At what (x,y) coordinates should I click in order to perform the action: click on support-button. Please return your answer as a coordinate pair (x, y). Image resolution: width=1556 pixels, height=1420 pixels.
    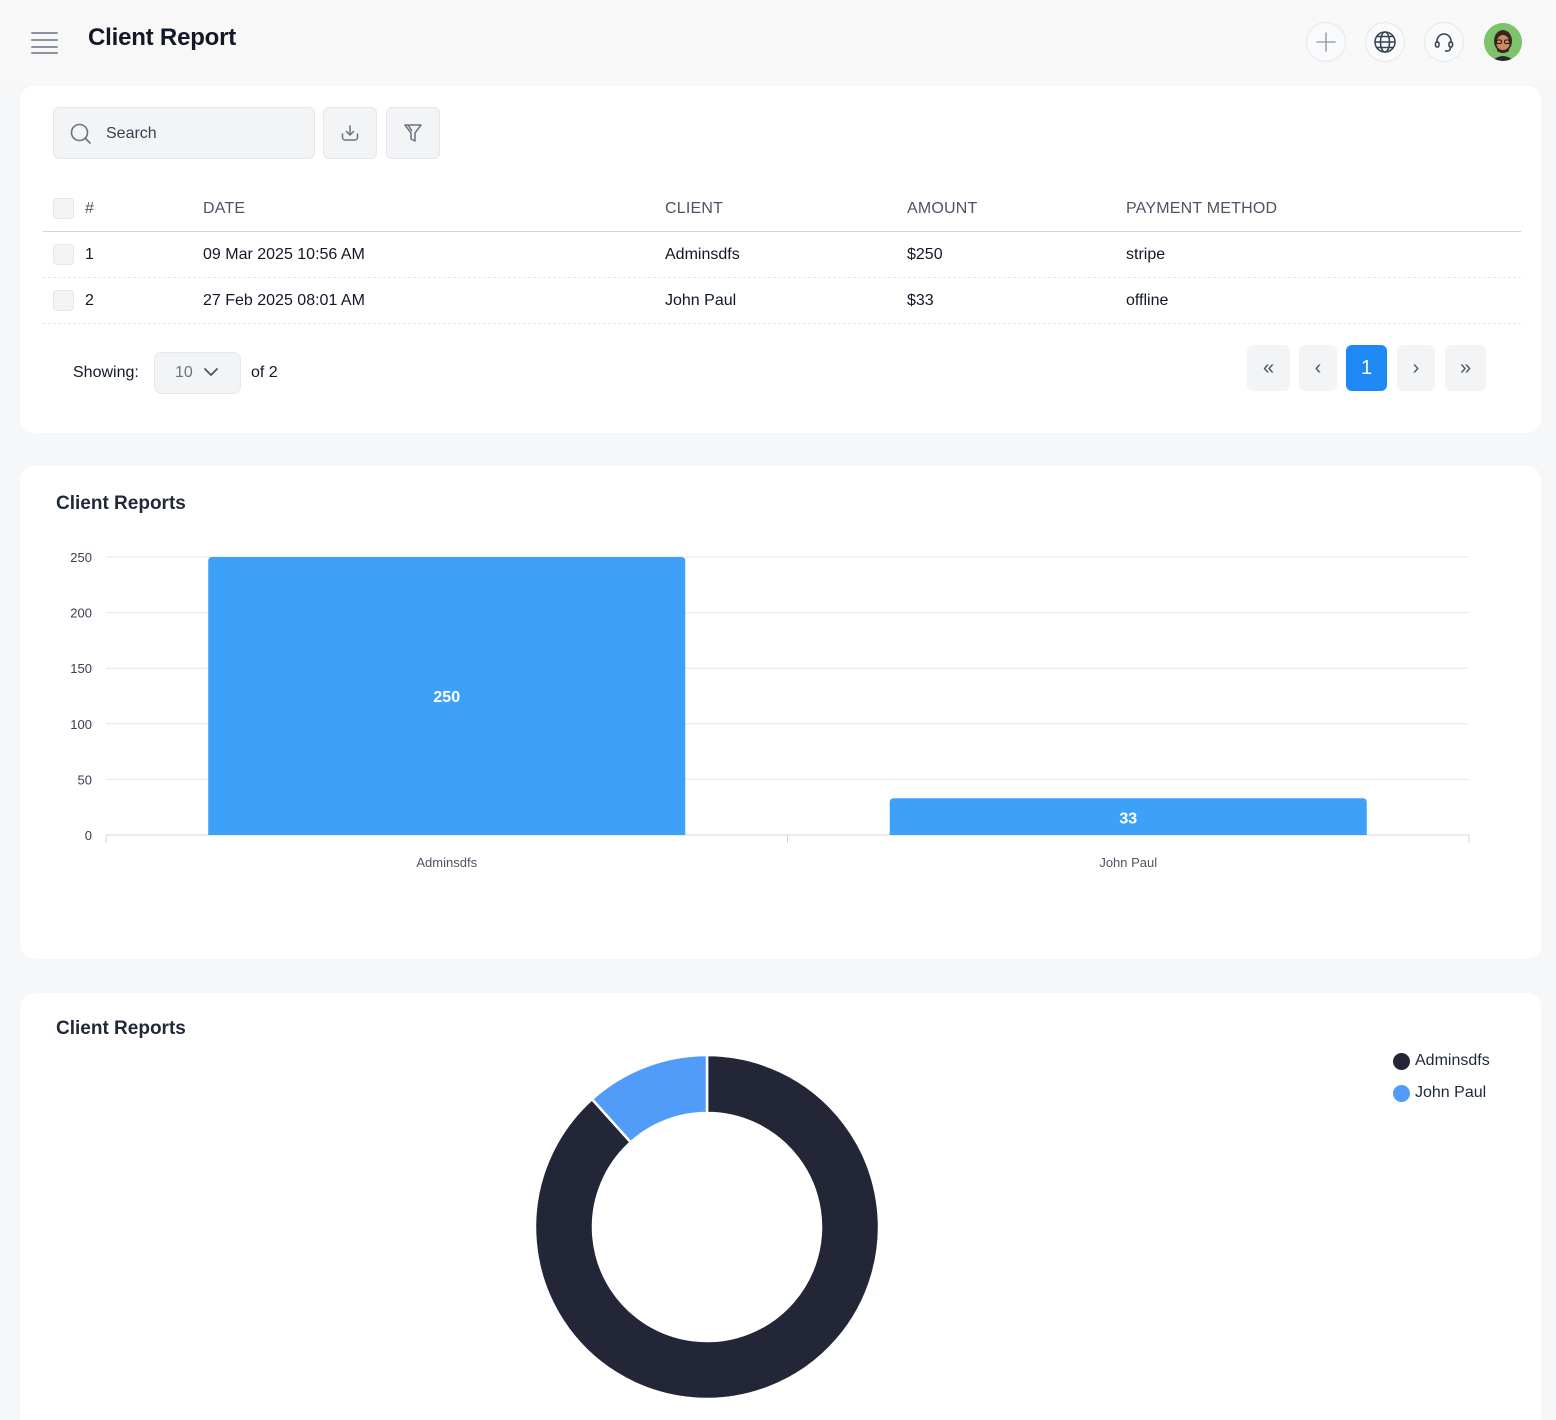
    Looking at the image, I should click on (1444, 42).